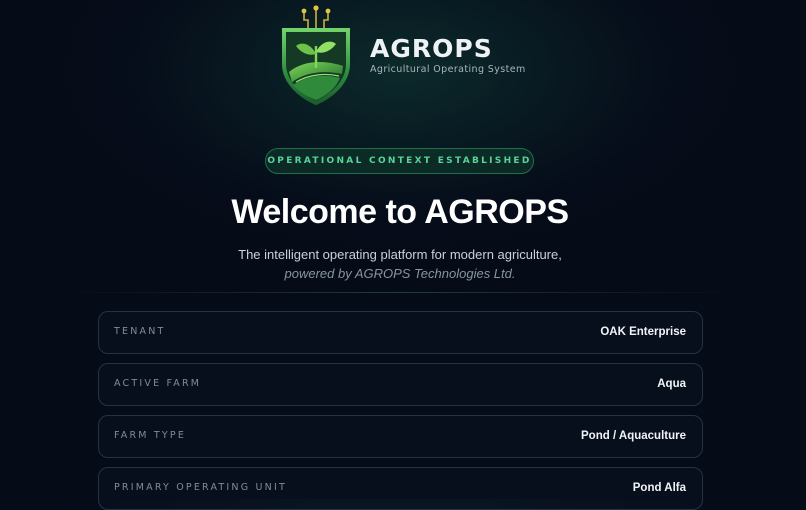  I want to click on context-value: Aqua, so click(671, 384).